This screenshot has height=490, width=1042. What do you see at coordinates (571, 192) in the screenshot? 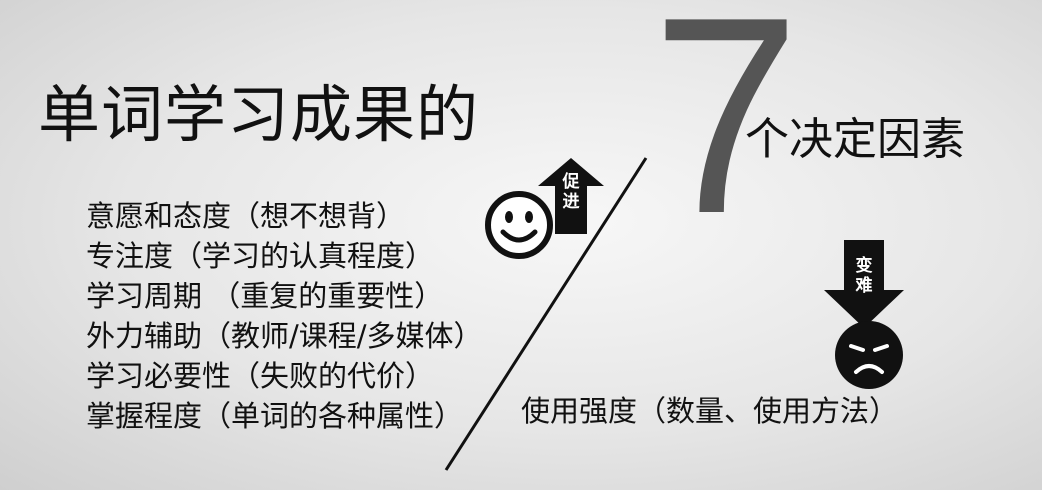
I see `promote-label: 促进` at bounding box center [571, 192].